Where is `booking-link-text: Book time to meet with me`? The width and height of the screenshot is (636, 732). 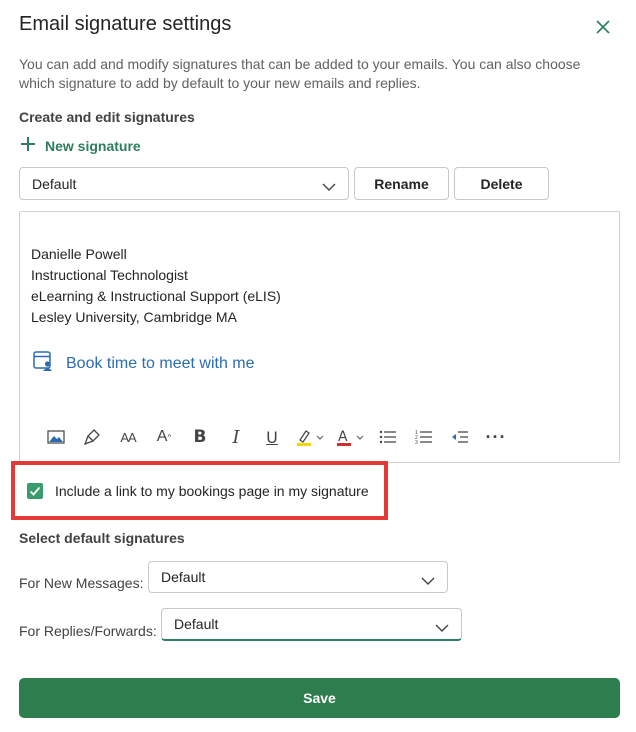 booking-link-text: Book time to meet with me is located at coordinates (160, 363).